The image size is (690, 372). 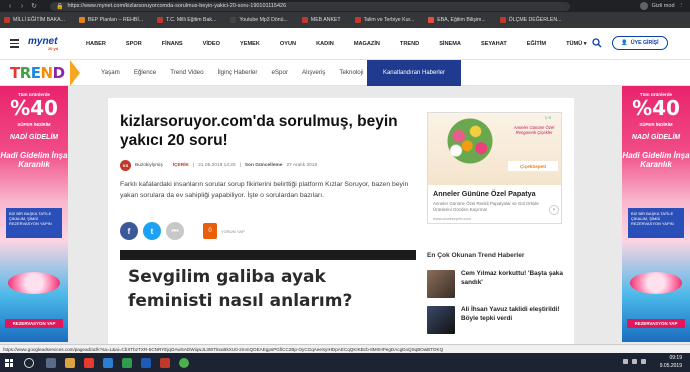 I want to click on nav-item: KADIN, so click(x=325, y=44).